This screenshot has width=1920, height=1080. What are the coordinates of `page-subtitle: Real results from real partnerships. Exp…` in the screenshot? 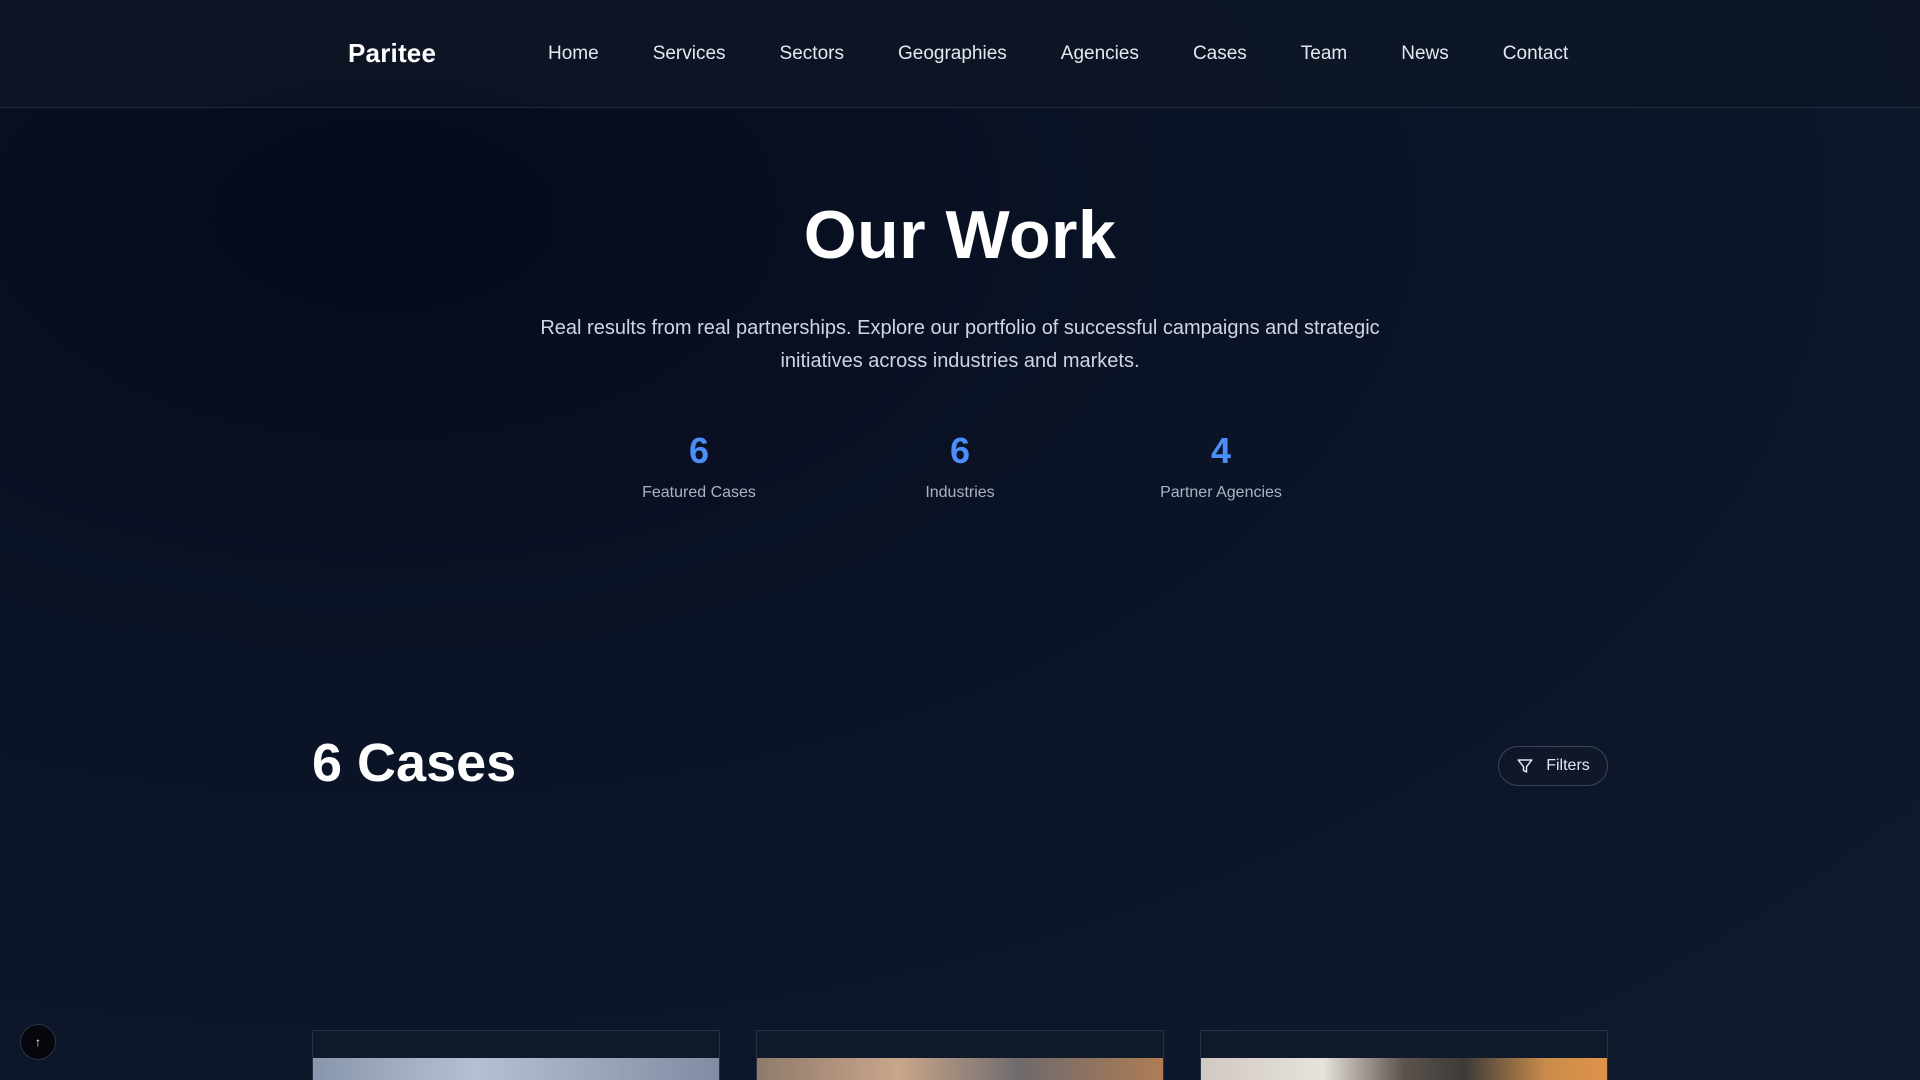 It's located at (960, 344).